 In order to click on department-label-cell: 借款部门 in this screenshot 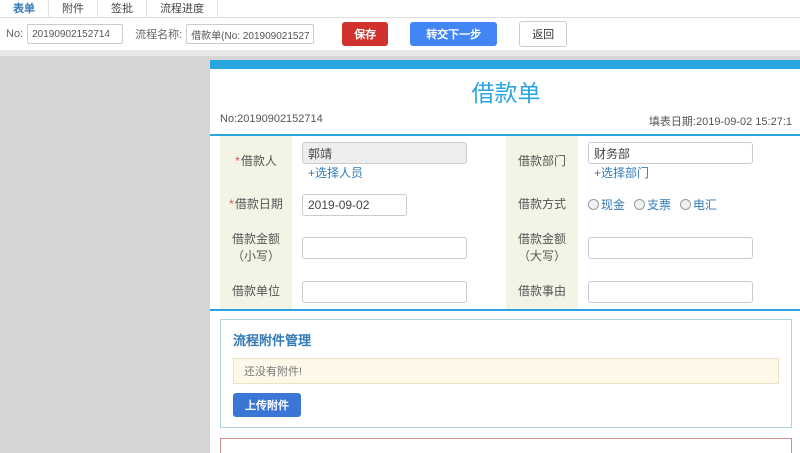, I will do `click(542, 161)`.